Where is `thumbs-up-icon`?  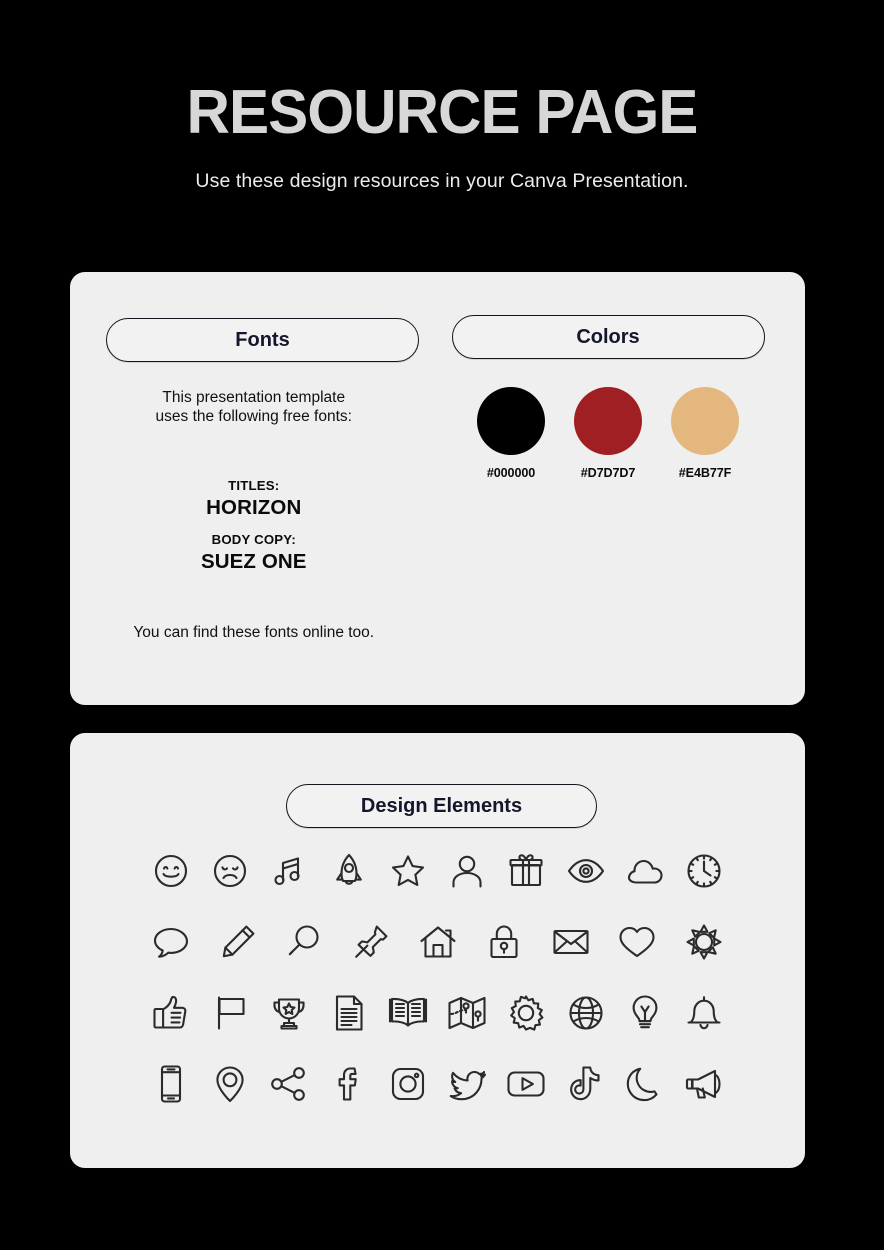 thumbs-up-icon is located at coordinates (171, 1013).